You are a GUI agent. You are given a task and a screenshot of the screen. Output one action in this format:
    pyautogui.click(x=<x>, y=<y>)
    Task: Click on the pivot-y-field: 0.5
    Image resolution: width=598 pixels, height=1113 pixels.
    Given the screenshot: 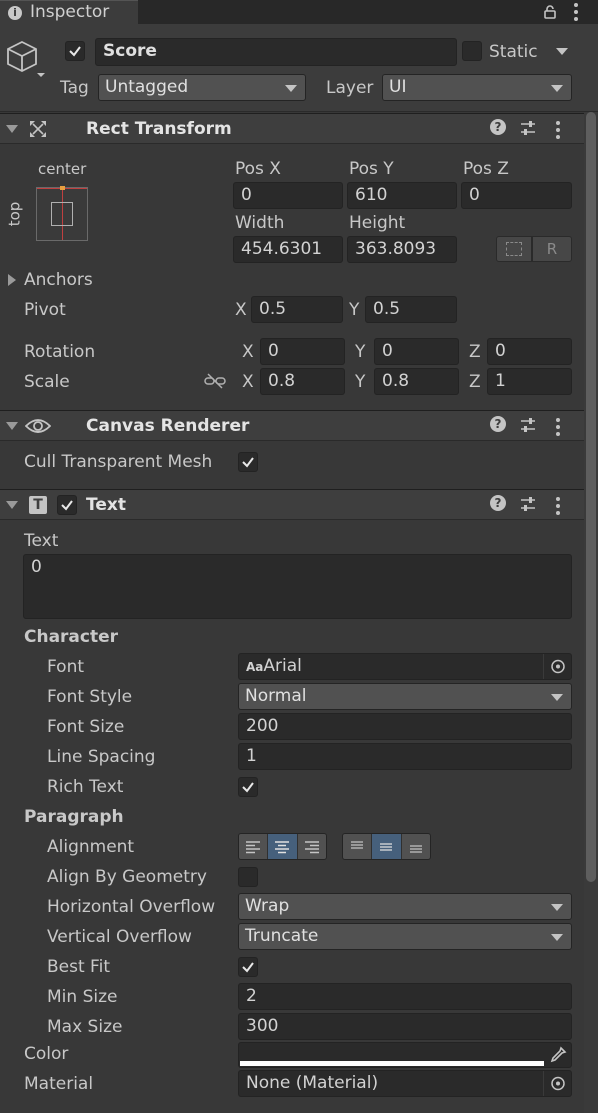 What is the action you would take?
    pyautogui.click(x=411, y=309)
    